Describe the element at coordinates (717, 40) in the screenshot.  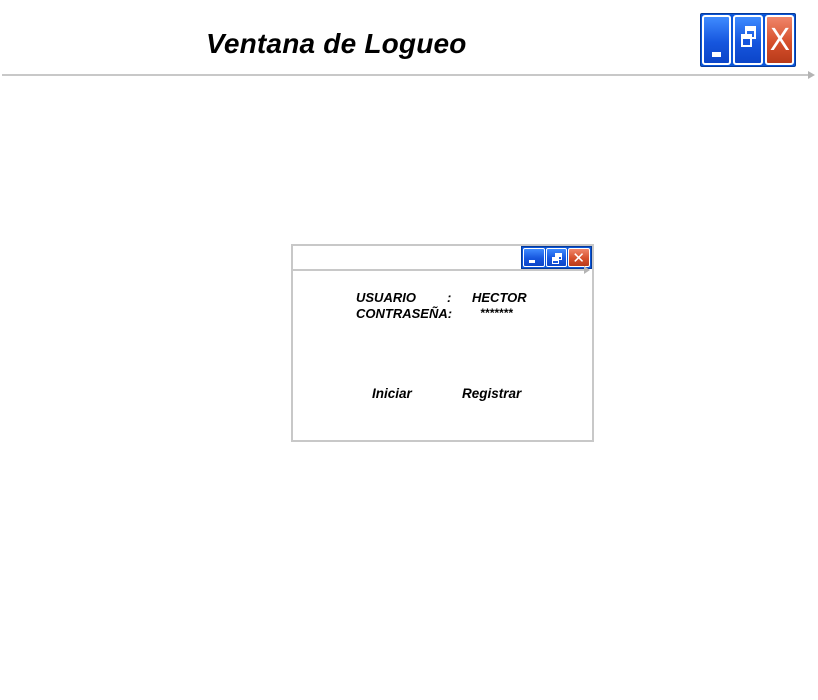
I see `main-minimize-button` at that location.